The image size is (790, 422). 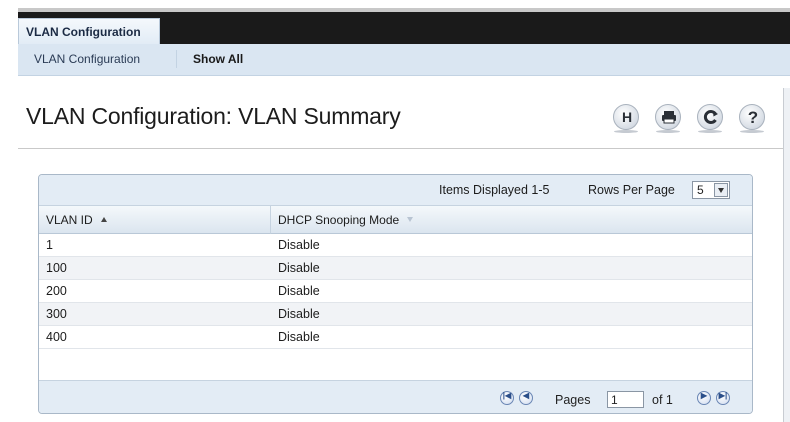 I want to click on rows-per-page-value: 5, so click(x=700, y=190).